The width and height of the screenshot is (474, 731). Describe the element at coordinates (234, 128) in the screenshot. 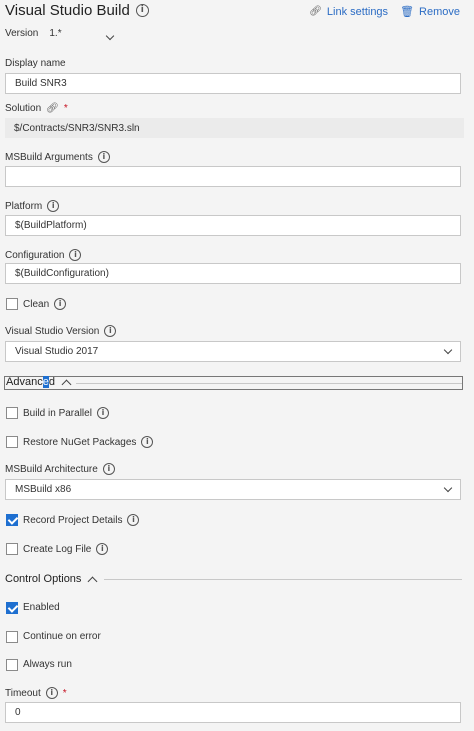

I see `solution-field: $/Contracts/SNR3/SNR3.sln` at that location.